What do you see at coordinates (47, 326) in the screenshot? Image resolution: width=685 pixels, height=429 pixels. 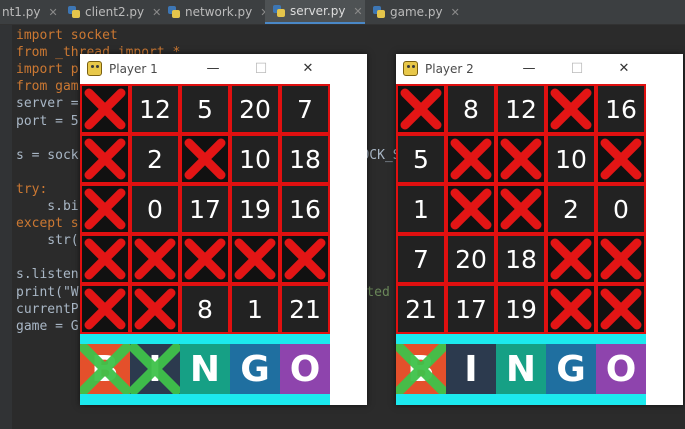 I see `code-line: game = G` at bounding box center [47, 326].